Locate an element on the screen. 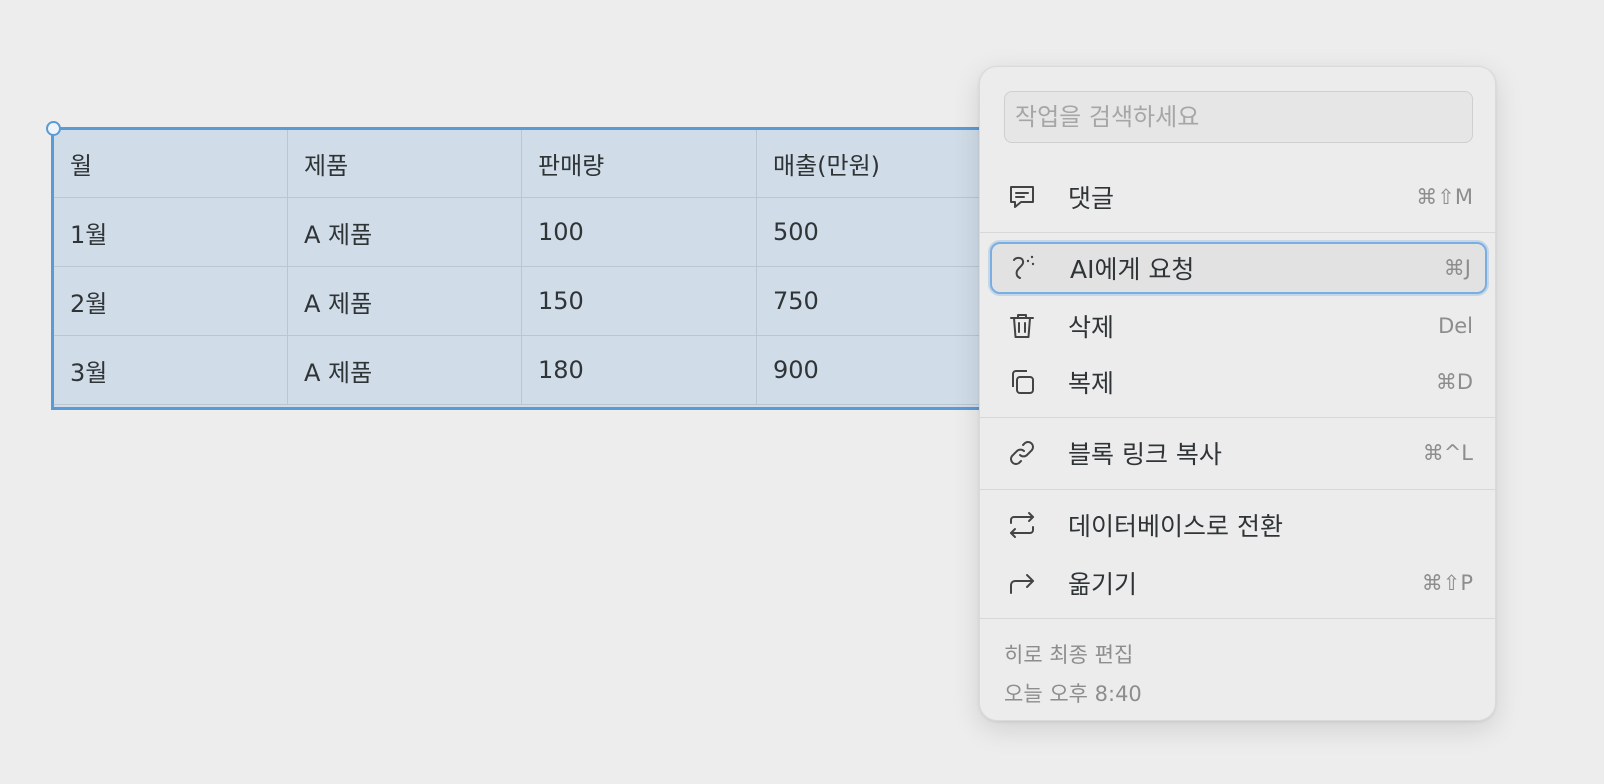 The height and width of the screenshot is (784, 1604). trash-icon is located at coordinates (1022, 326).